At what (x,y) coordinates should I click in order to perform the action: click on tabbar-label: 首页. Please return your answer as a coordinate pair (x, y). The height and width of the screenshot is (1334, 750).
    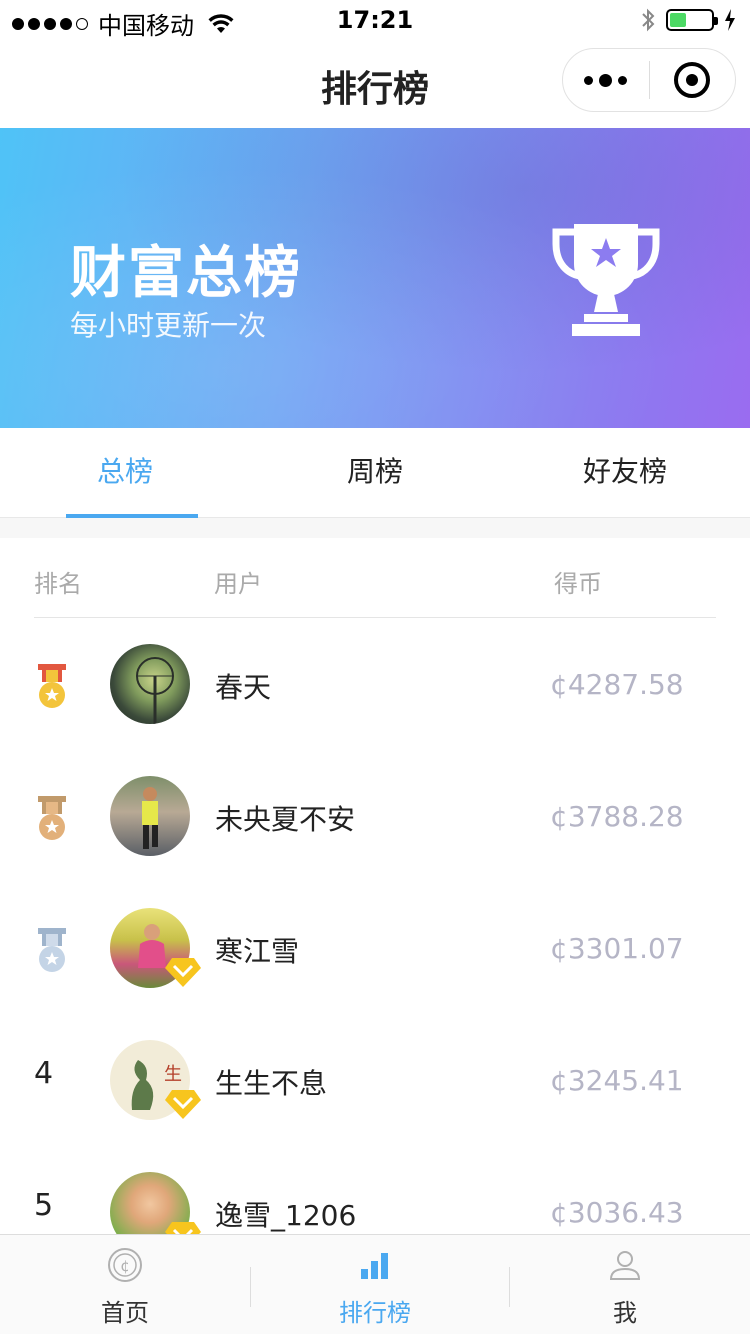
    Looking at the image, I should click on (125, 1313).